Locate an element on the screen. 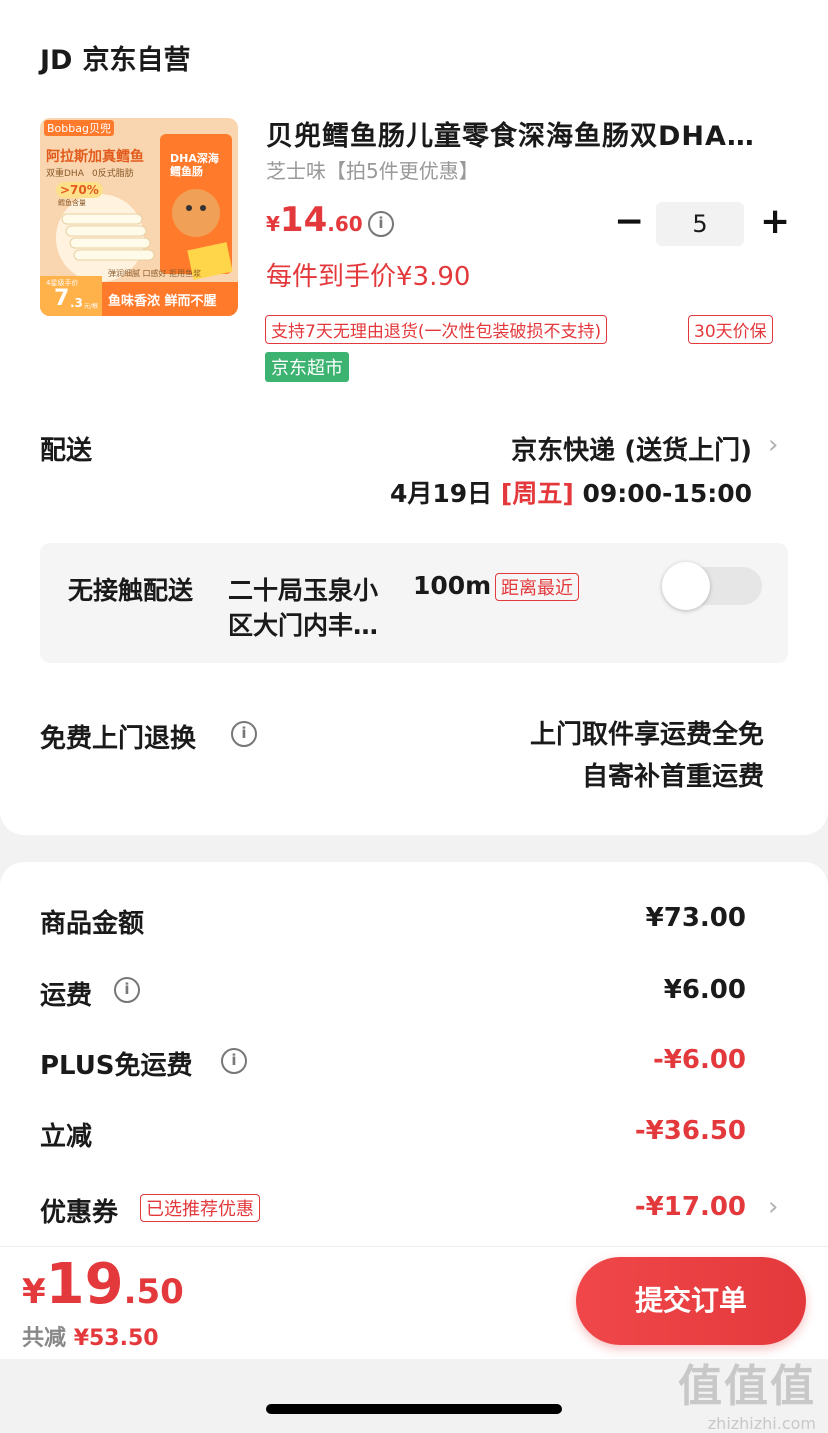  submit-order-button: 提交订单 is located at coordinates (691, 1301).